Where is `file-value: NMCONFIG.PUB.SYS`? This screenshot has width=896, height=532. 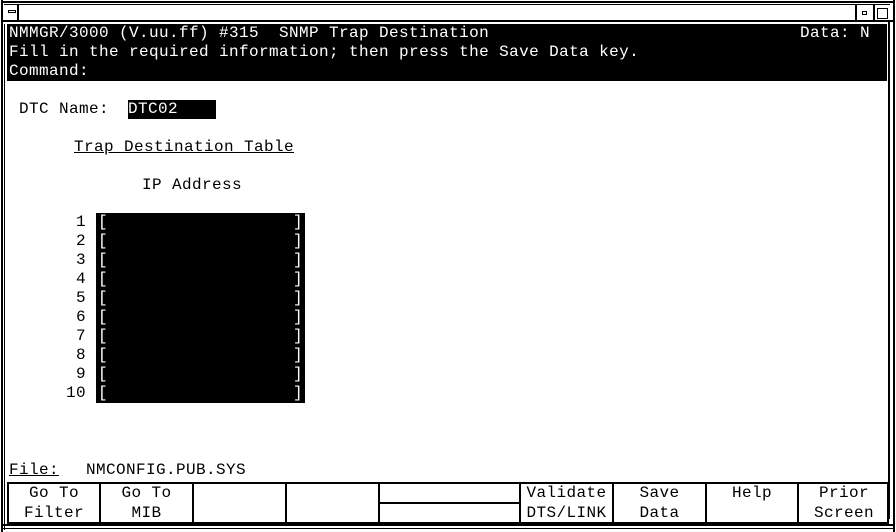 file-value: NMCONFIG.PUB.SYS is located at coordinates (166, 470).